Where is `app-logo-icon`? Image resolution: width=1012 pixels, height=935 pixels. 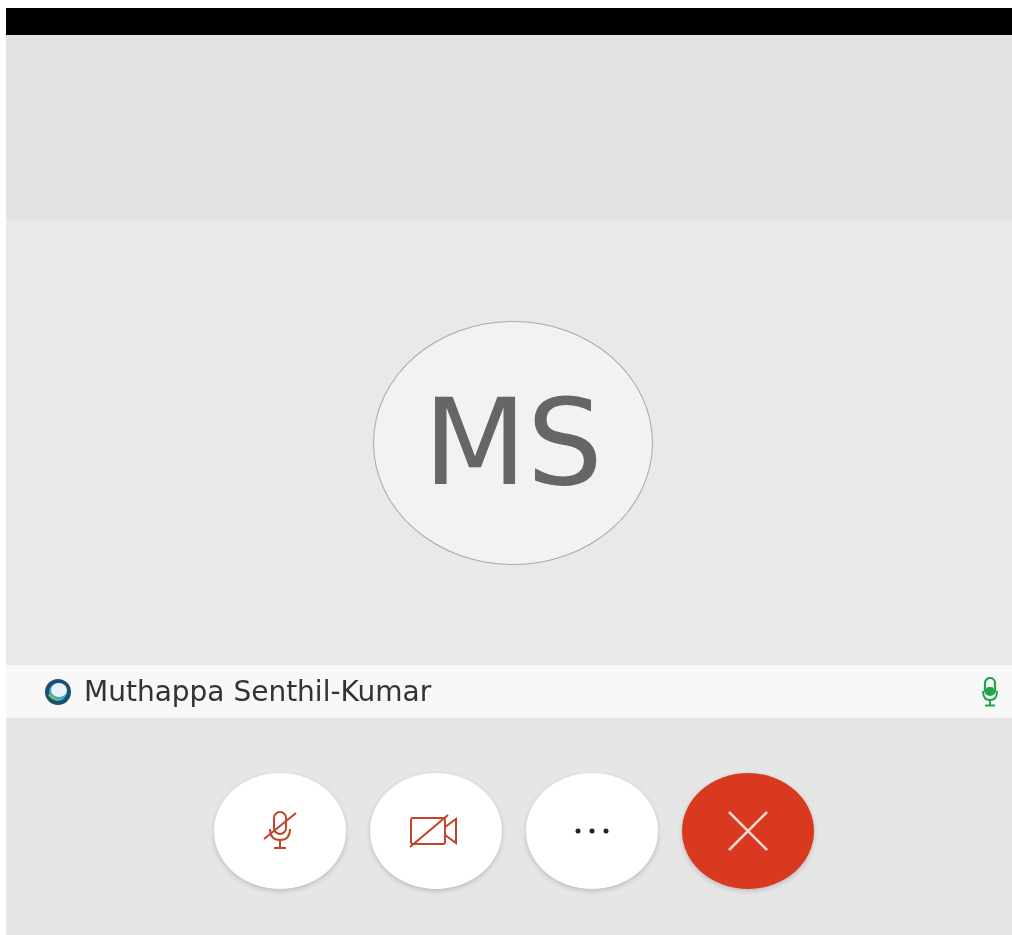
app-logo-icon is located at coordinates (58, 691).